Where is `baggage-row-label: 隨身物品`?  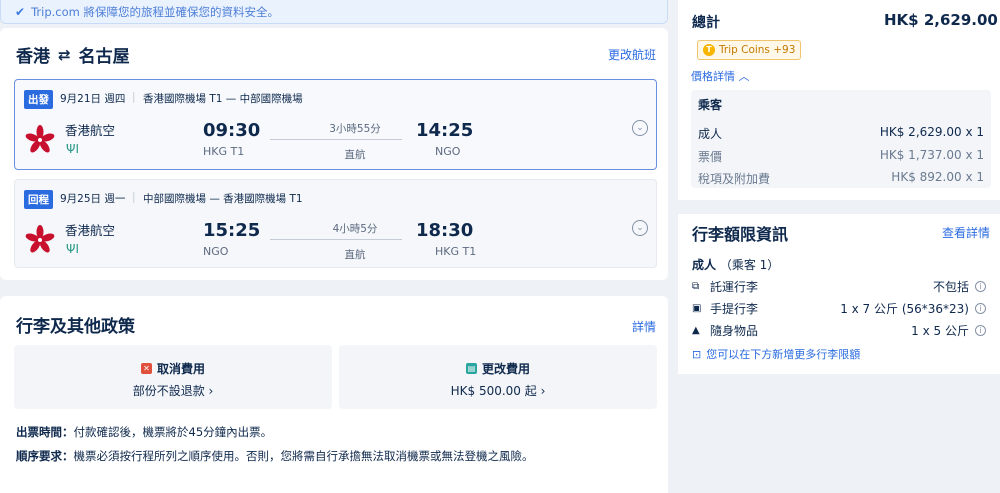
baggage-row-label: 隨身物品 is located at coordinates (734, 331).